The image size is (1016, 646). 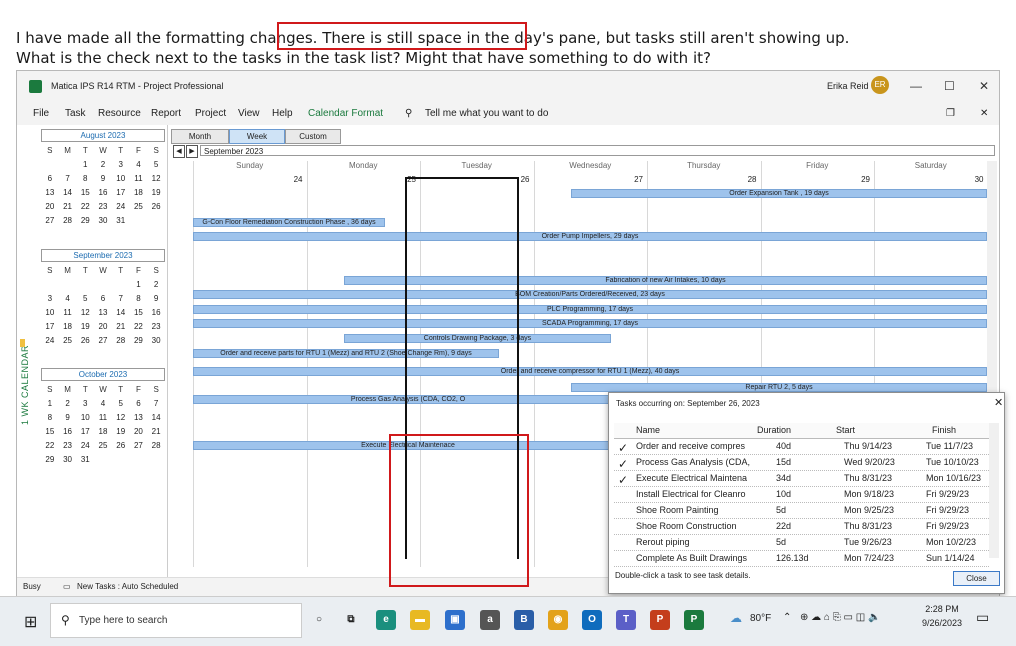 What do you see at coordinates (880, 85) in the screenshot?
I see `avatar: ER` at bounding box center [880, 85].